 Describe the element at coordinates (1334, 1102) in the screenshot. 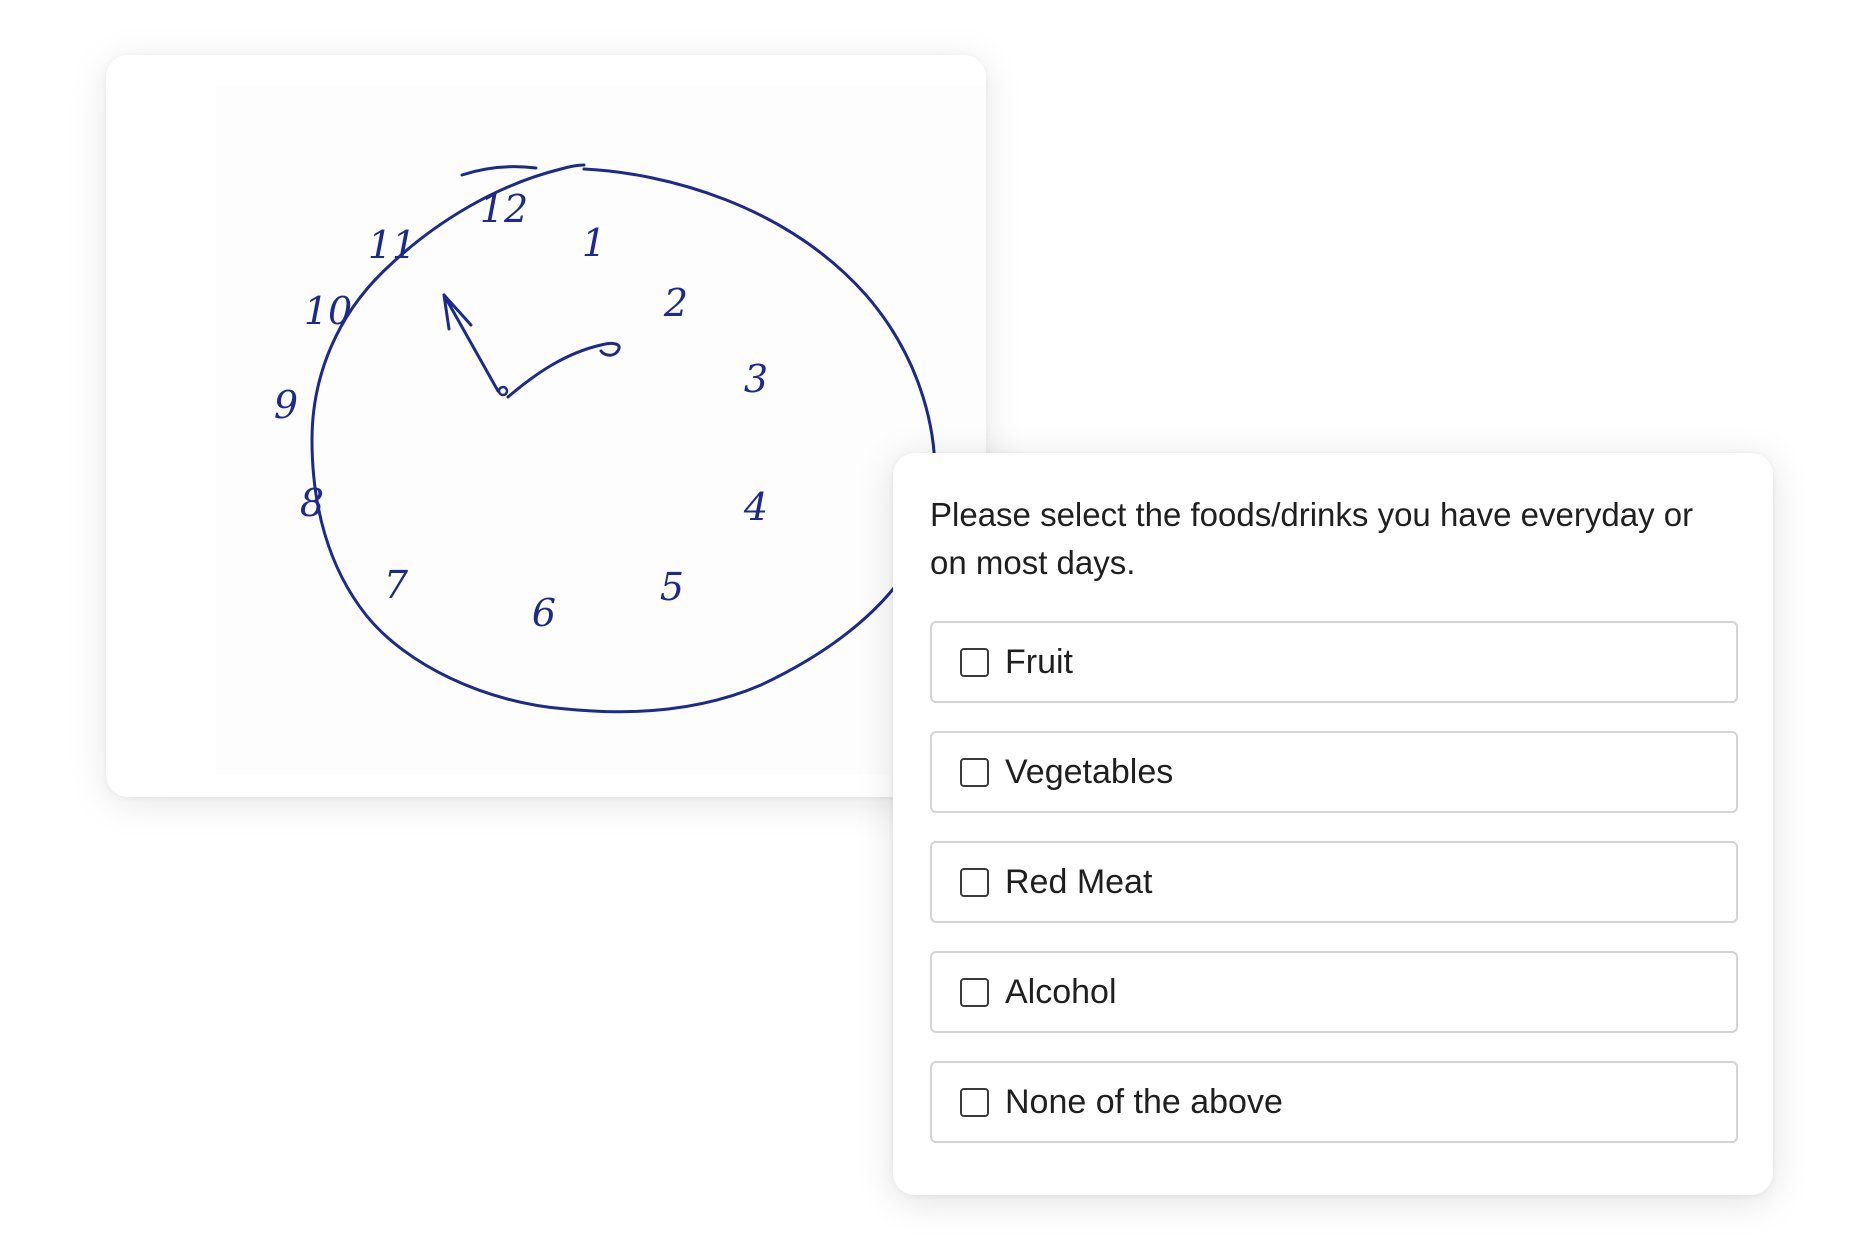

I see `option-none-of-the-above: None of the above` at that location.